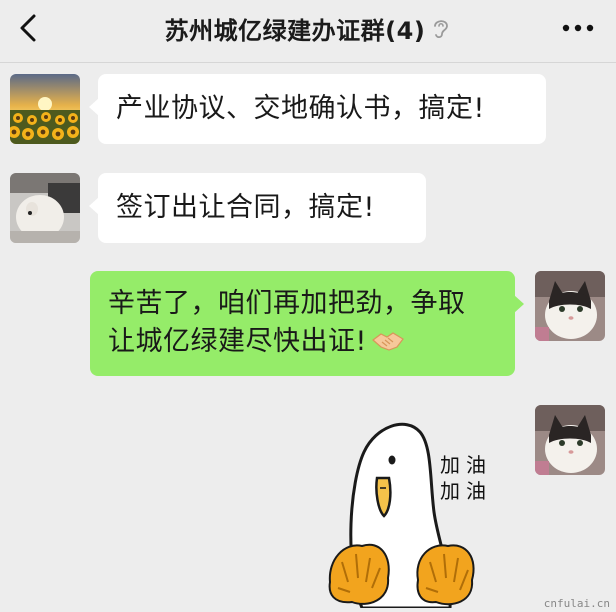  I want to click on title-area: 苏州城亿绿建办证群(4), so click(308, 28).